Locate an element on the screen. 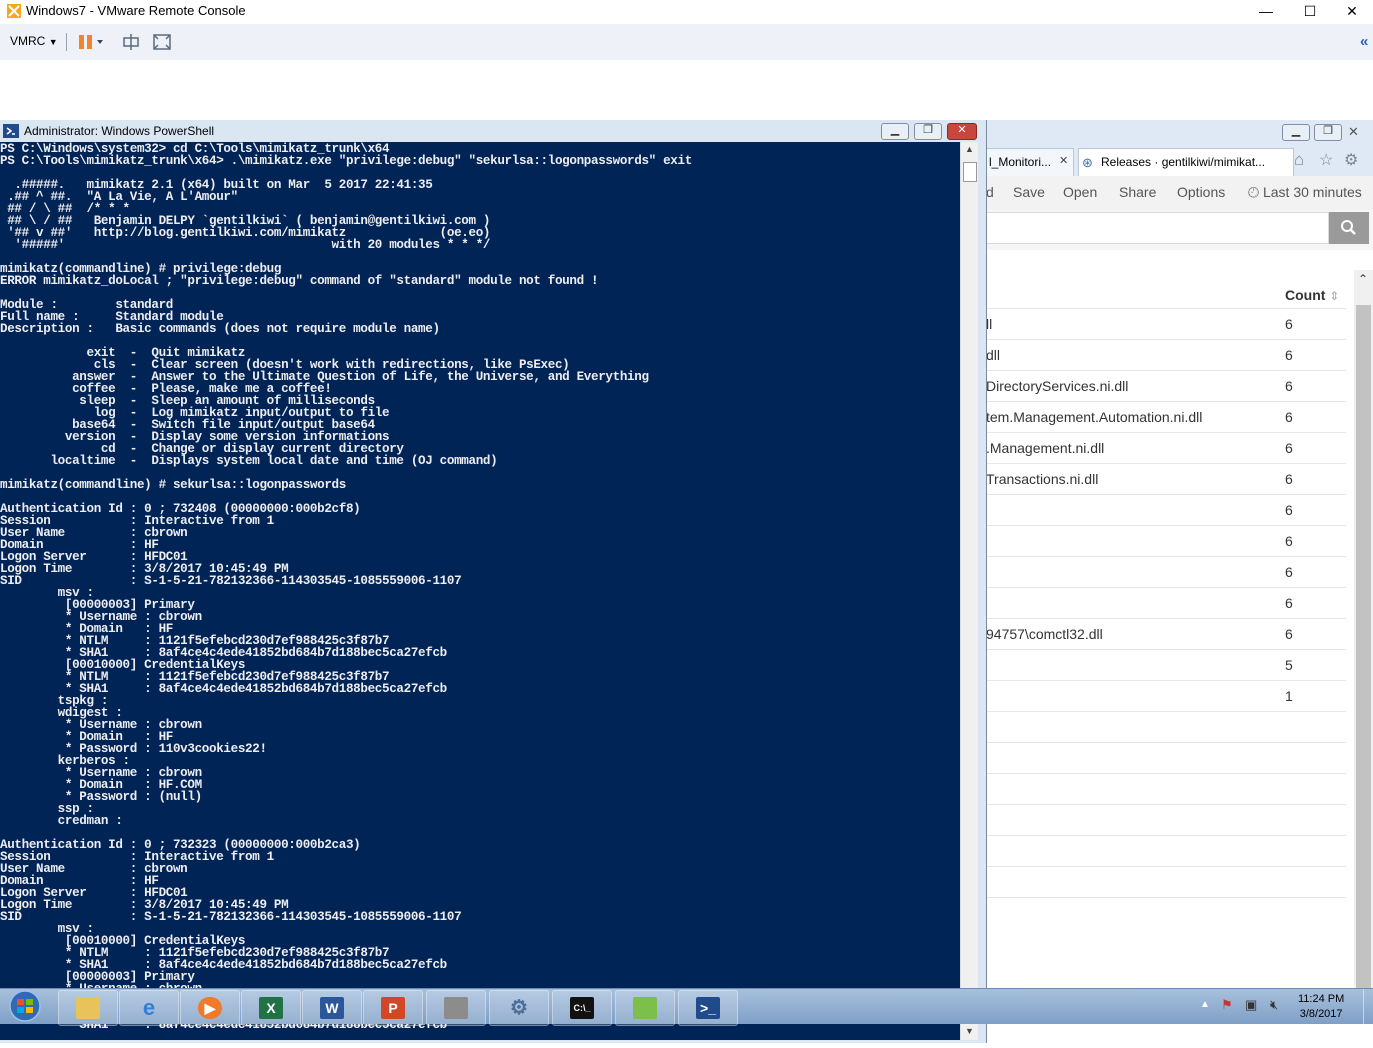  time-range-picker: 🕘︎ Last 30 minutes is located at coordinates (1305, 192).